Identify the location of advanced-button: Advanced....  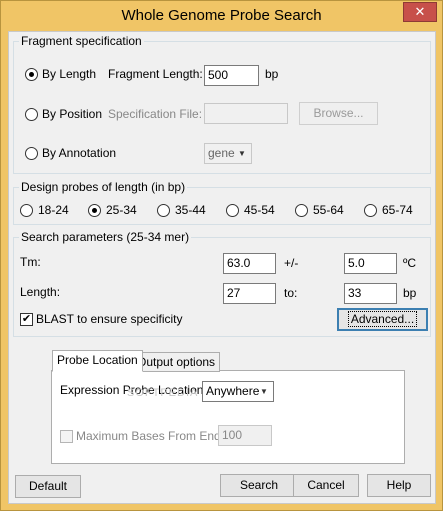
(382, 319).